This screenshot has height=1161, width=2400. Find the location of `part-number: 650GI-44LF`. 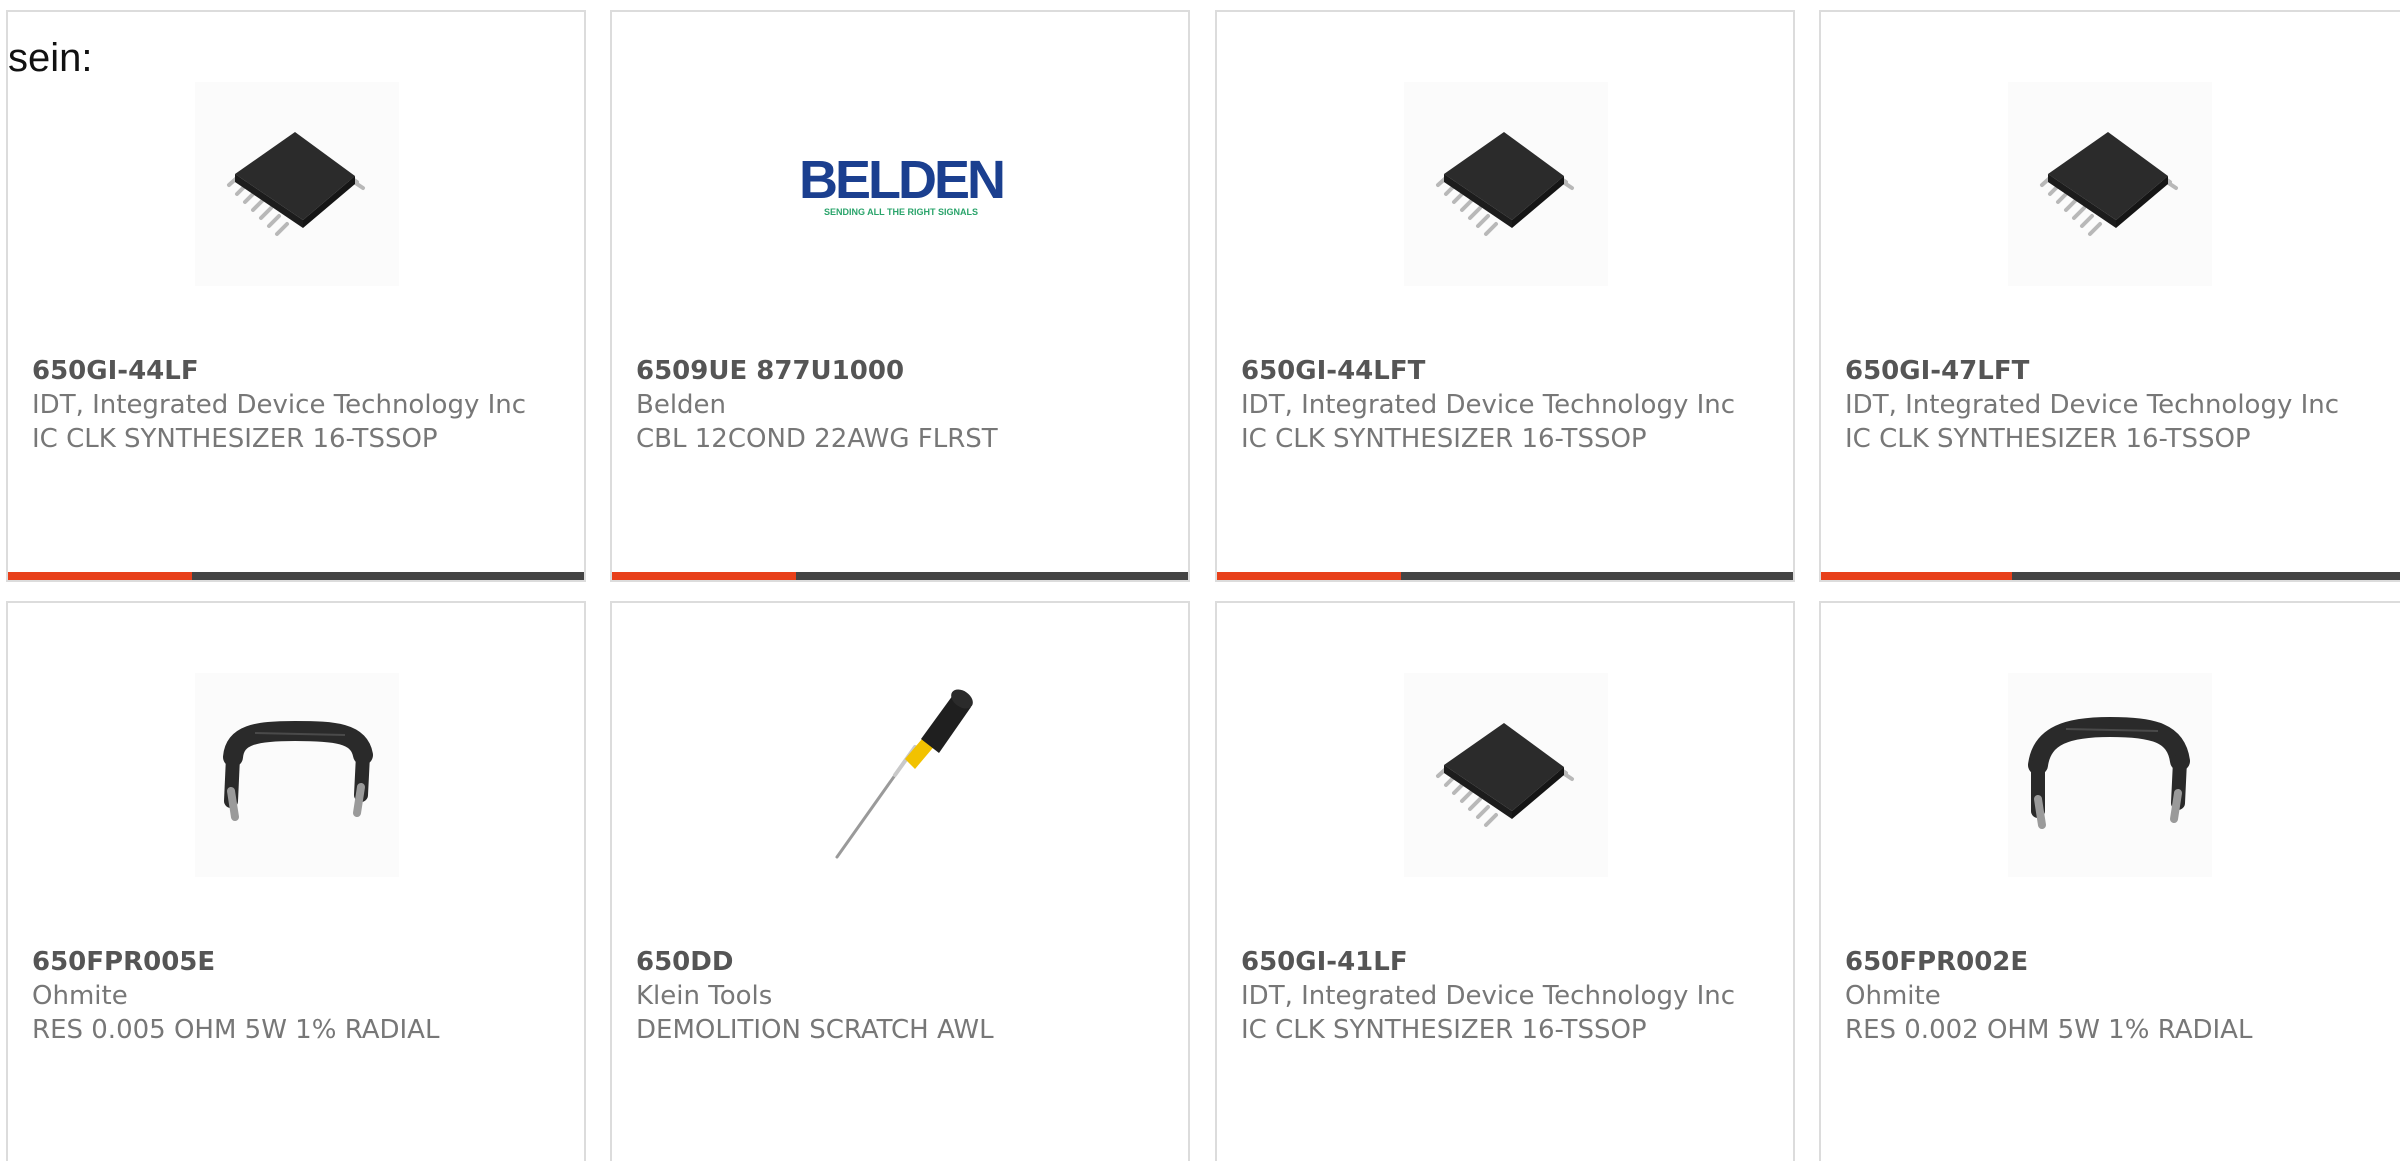

part-number: 650GI-44LF is located at coordinates (298, 371).